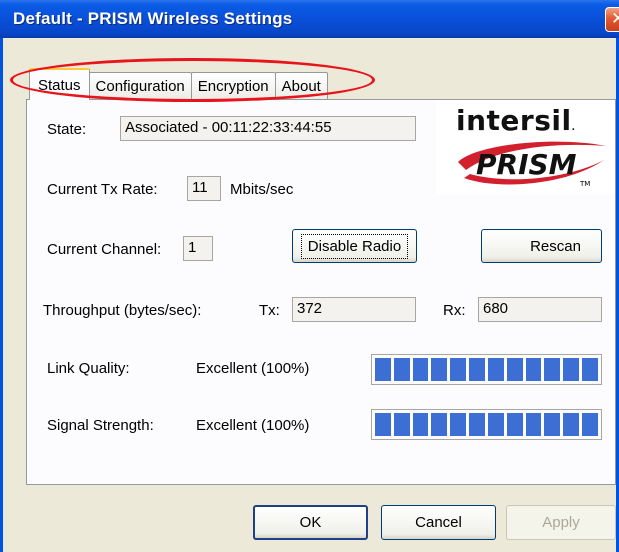 The width and height of the screenshot is (619, 552). I want to click on disable-radio-button: Disable Radio, so click(354, 246).